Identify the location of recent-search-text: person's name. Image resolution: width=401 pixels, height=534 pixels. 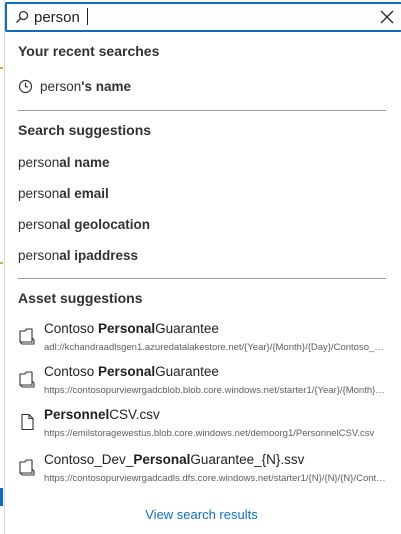
(85, 86).